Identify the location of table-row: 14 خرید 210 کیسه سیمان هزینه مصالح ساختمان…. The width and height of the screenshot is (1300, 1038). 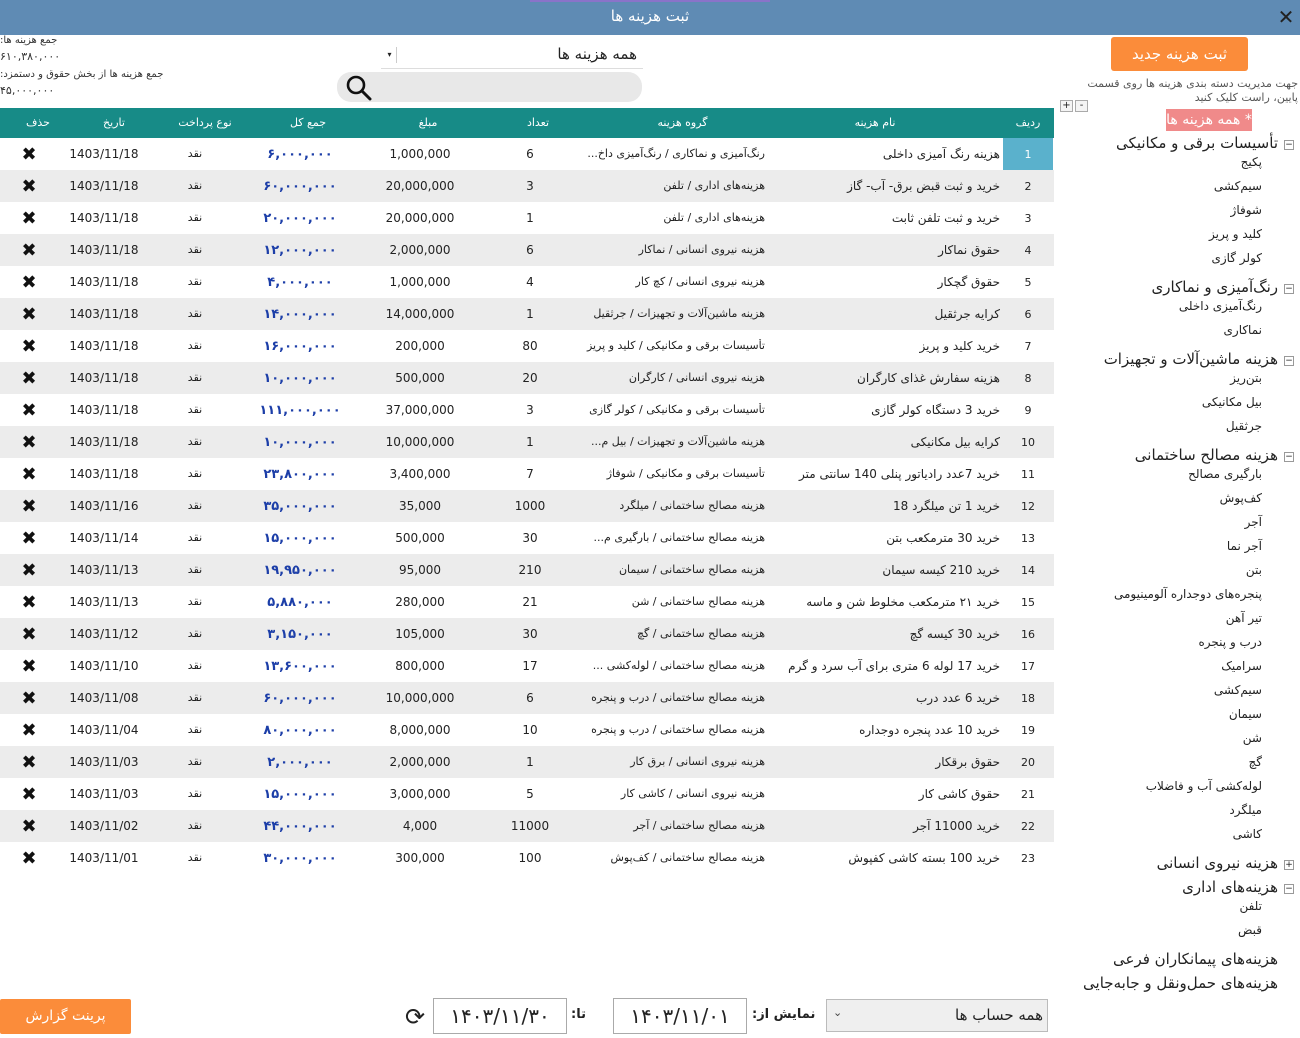
(527, 570).